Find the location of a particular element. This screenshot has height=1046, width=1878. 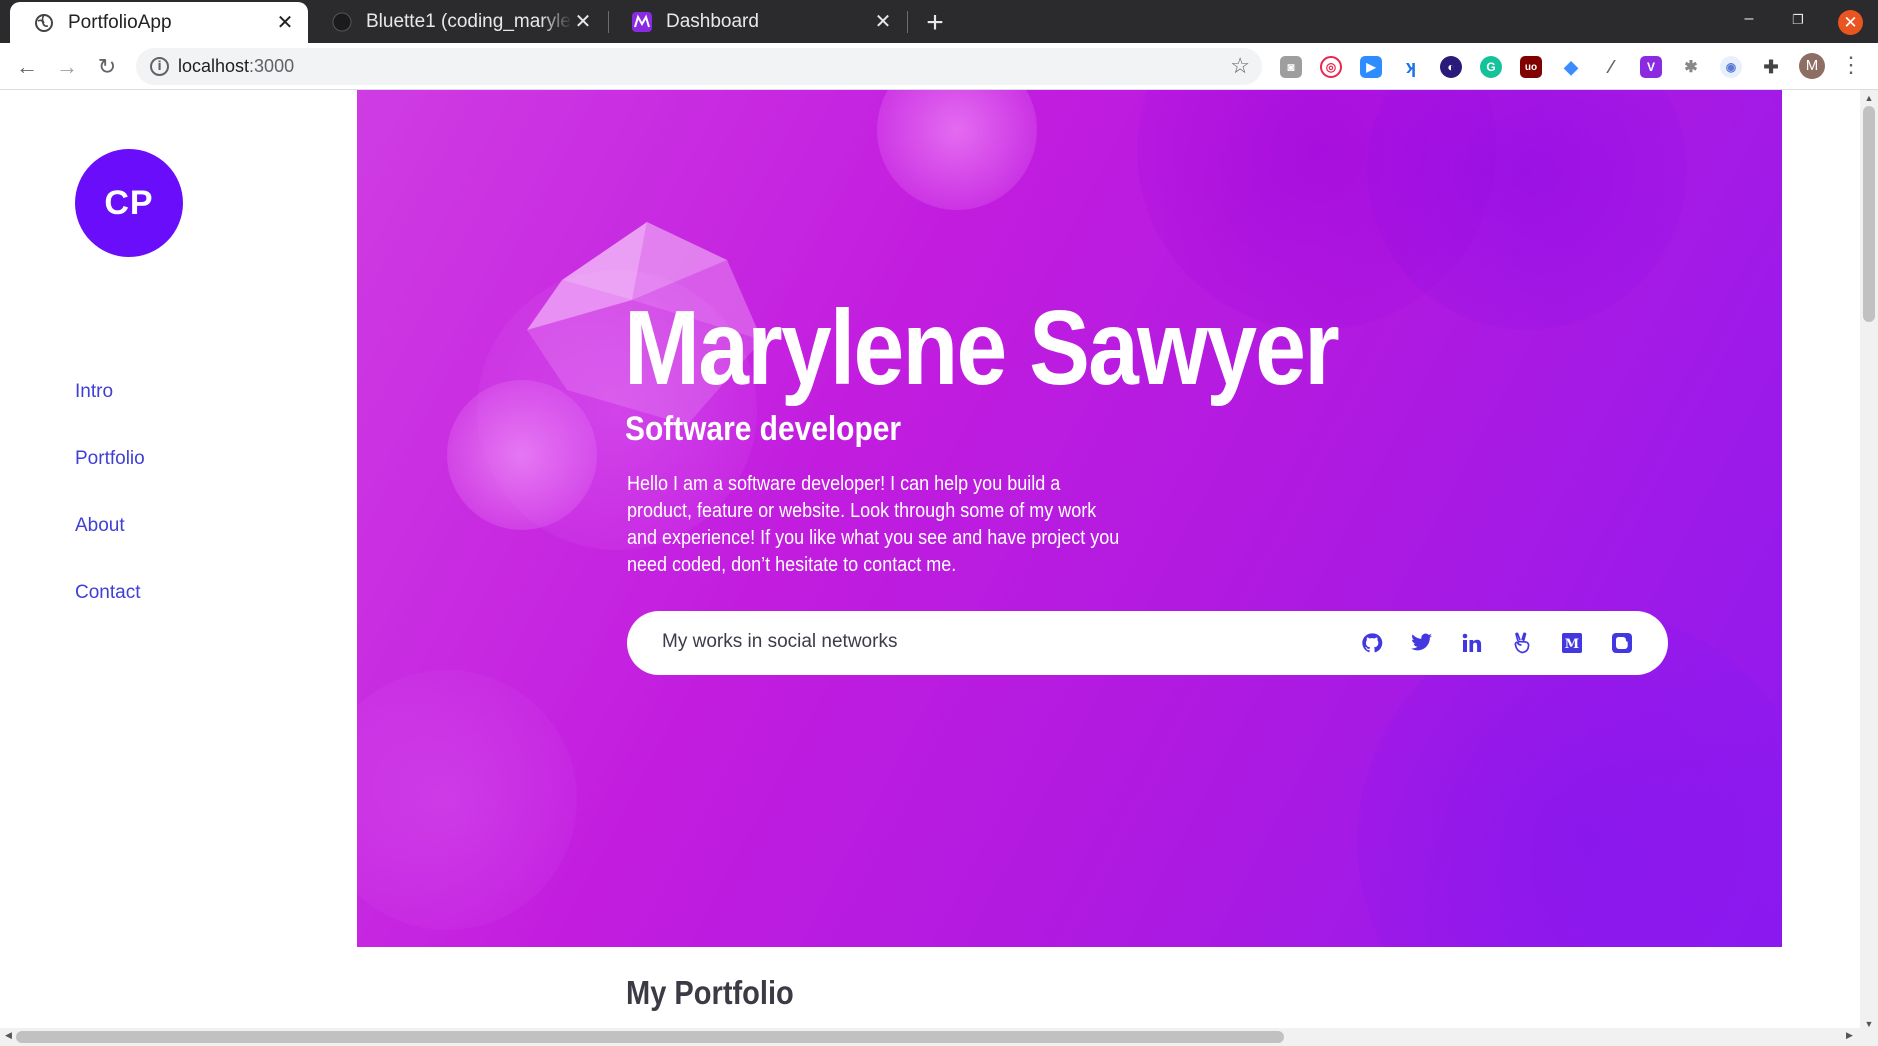

globe-icon is located at coordinates (44, 23).